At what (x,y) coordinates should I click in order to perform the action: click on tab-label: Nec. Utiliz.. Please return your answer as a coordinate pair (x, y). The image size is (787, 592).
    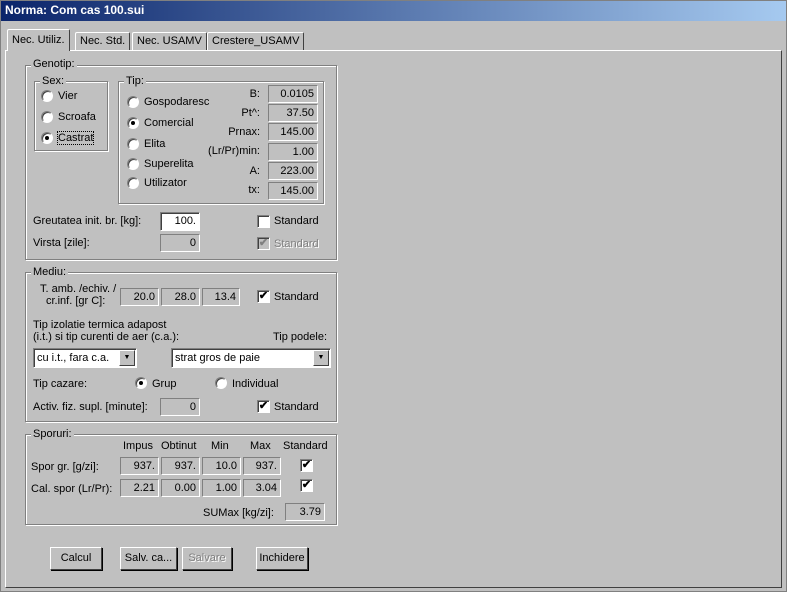
    Looking at the image, I should click on (38, 40).